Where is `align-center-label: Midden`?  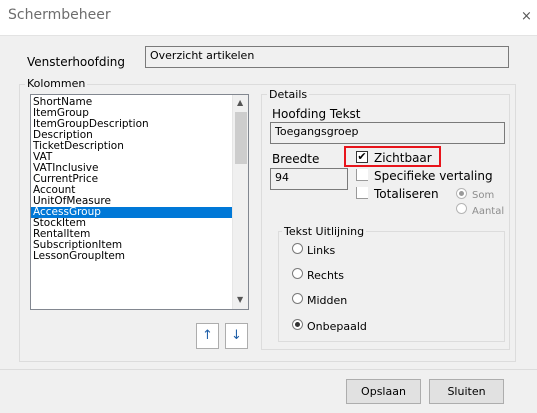 align-center-label: Midden is located at coordinates (327, 300).